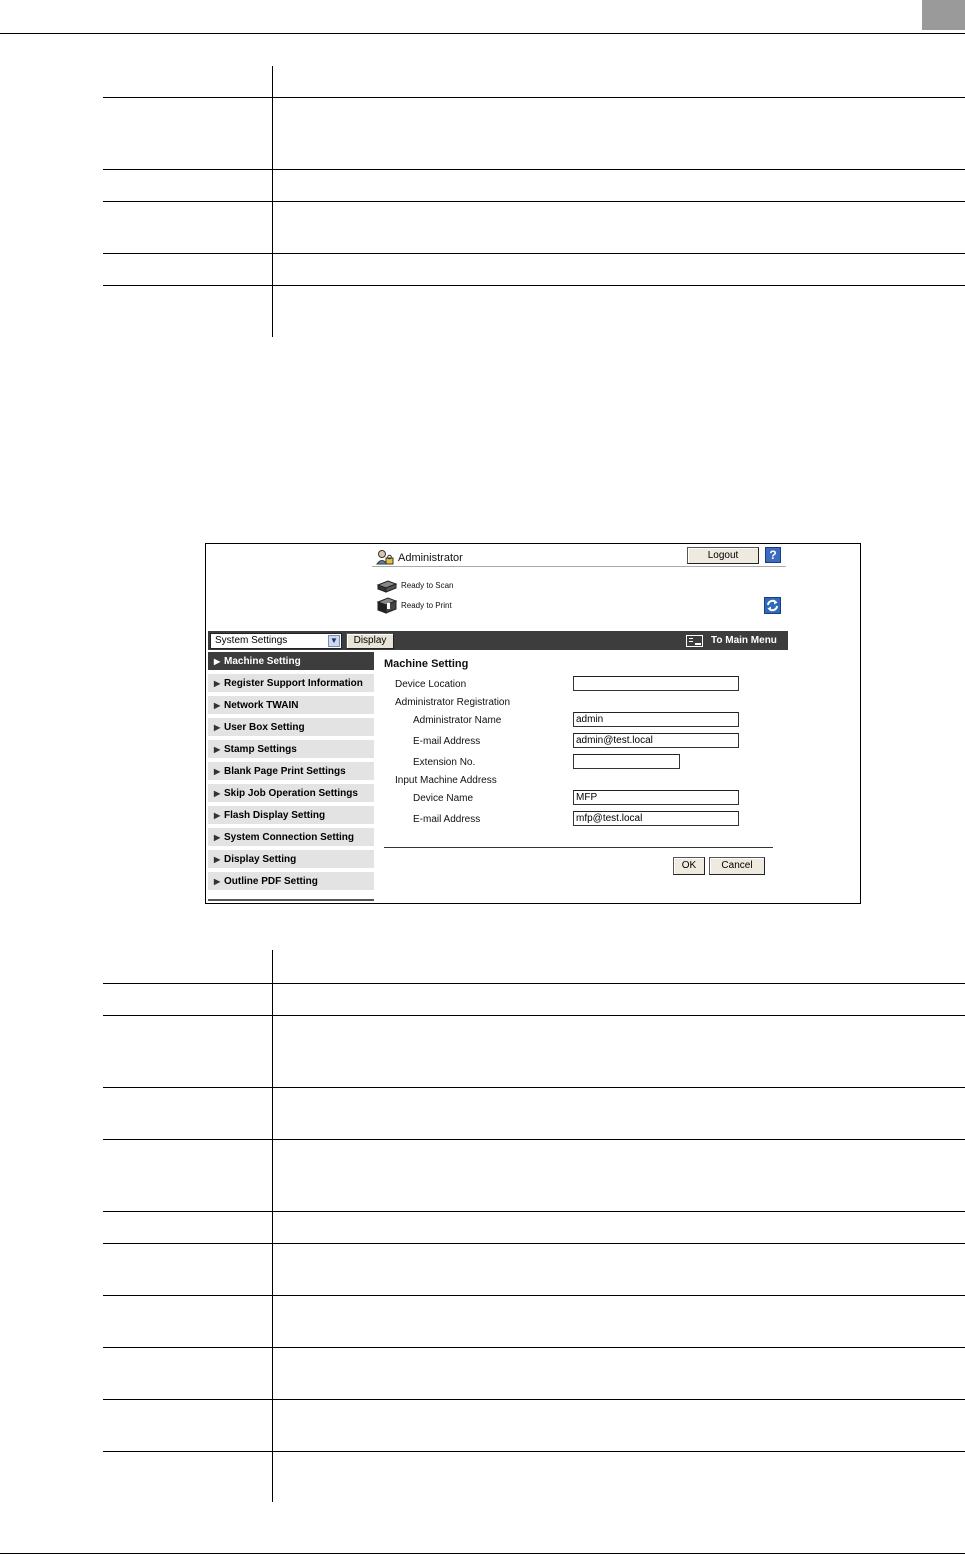 This screenshot has height=1555, width=965. Describe the element at coordinates (482, 33) in the screenshot. I see `header-rule` at that location.